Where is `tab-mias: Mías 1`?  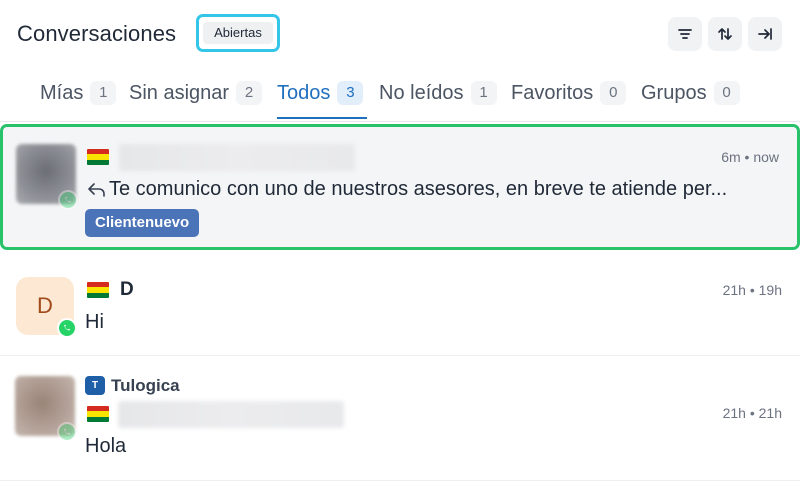
tab-mias: Mías 1 is located at coordinates (78, 100).